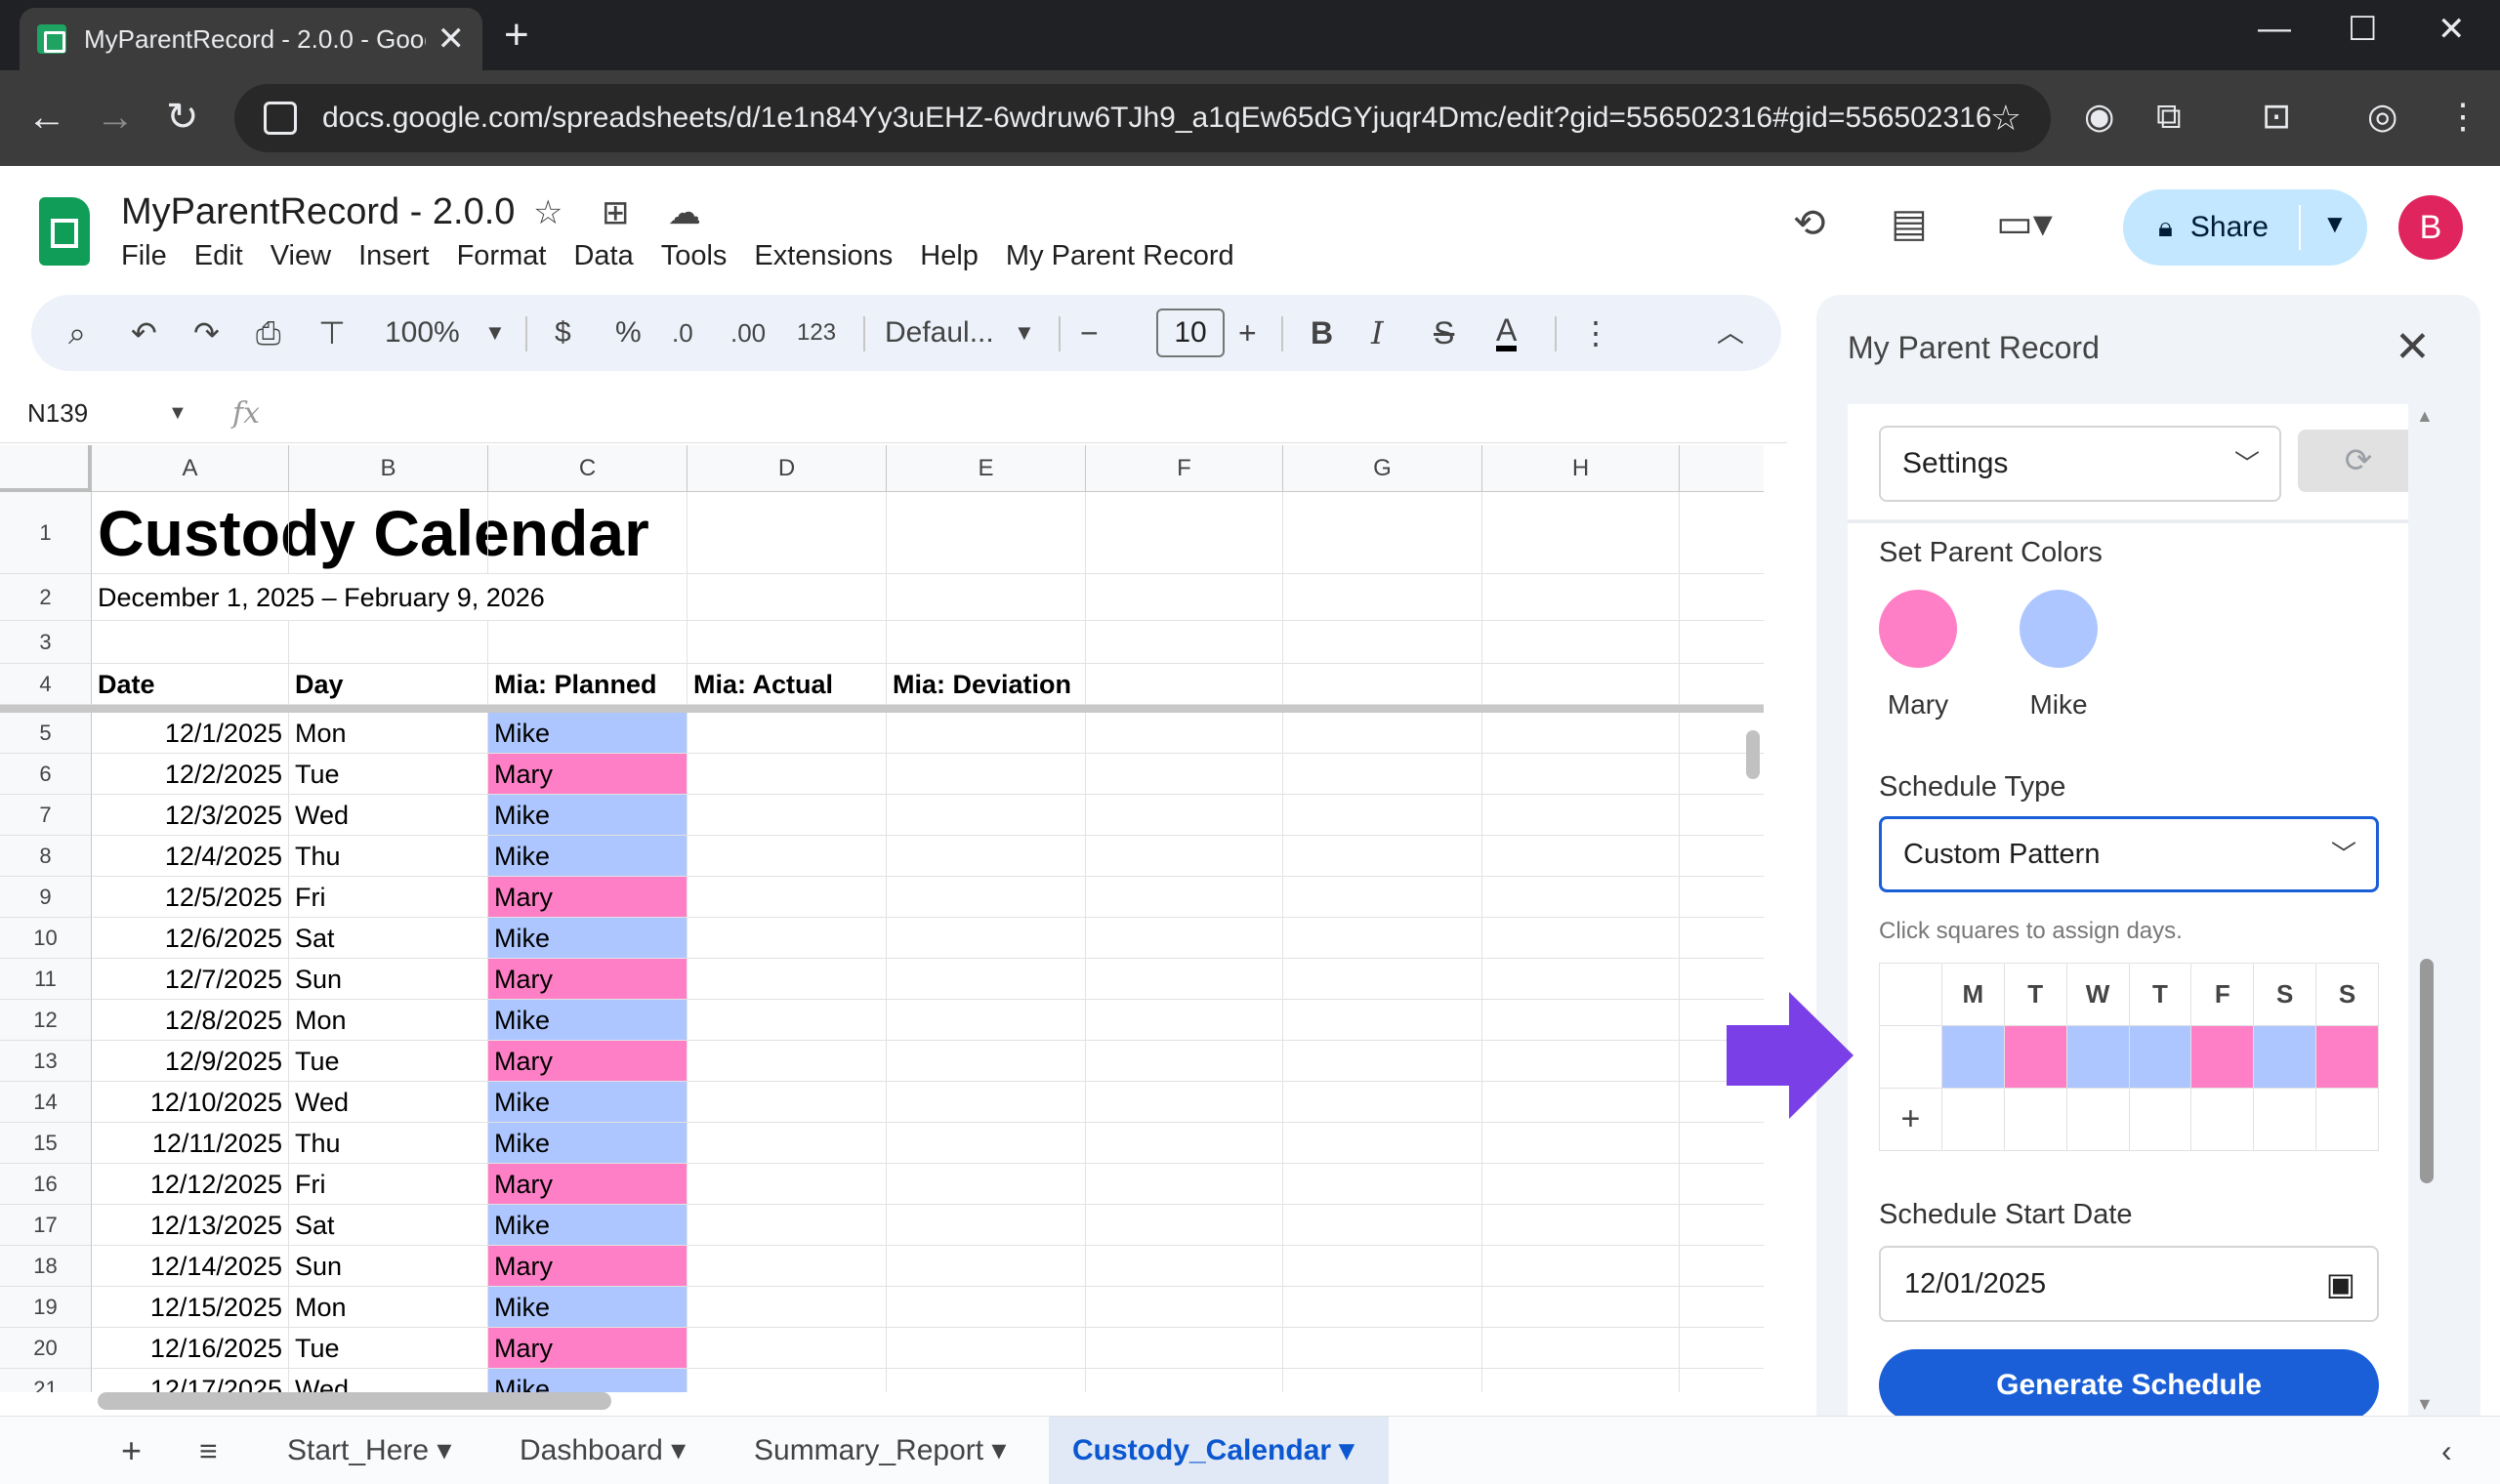  Describe the element at coordinates (46, 1308) in the screenshot. I see `row-header: 19` at that location.